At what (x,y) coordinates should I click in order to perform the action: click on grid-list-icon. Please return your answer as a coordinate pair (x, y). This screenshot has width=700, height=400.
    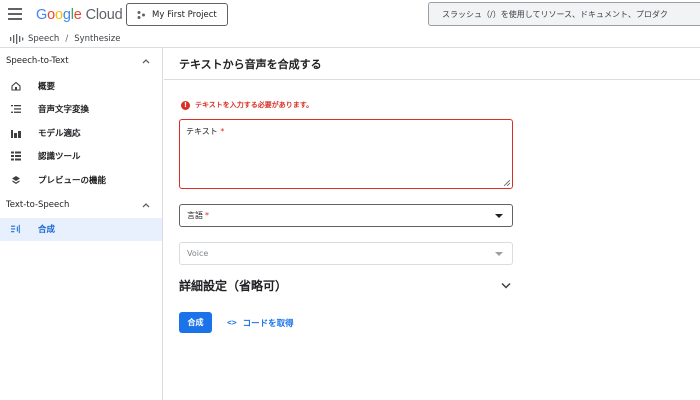
    Looking at the image, I should click on (16, 156).